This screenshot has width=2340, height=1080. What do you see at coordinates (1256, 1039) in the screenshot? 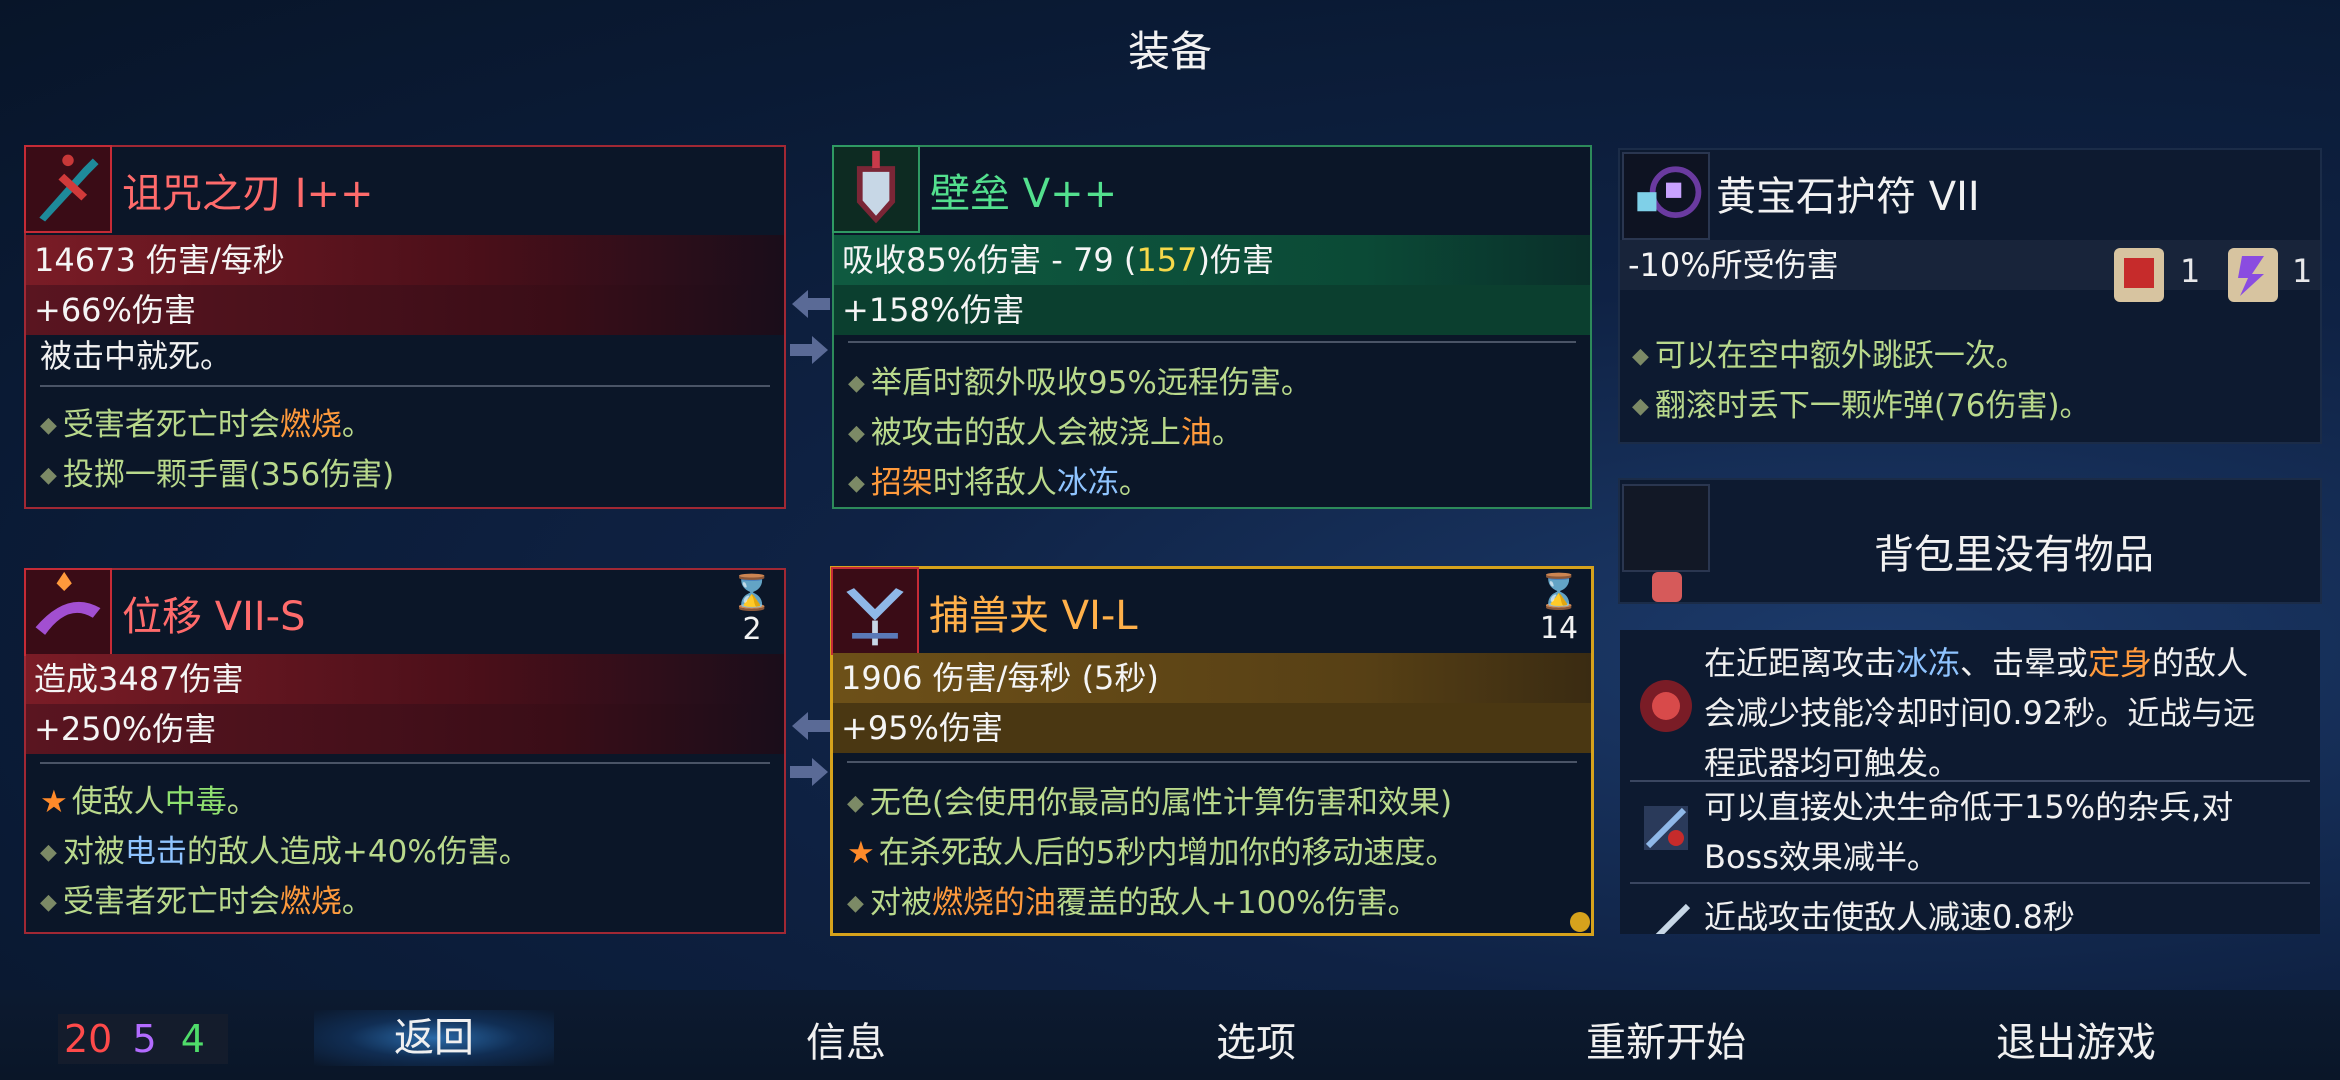
I see `menu-options-button: 选项` at bounding box center [1256, 1039].